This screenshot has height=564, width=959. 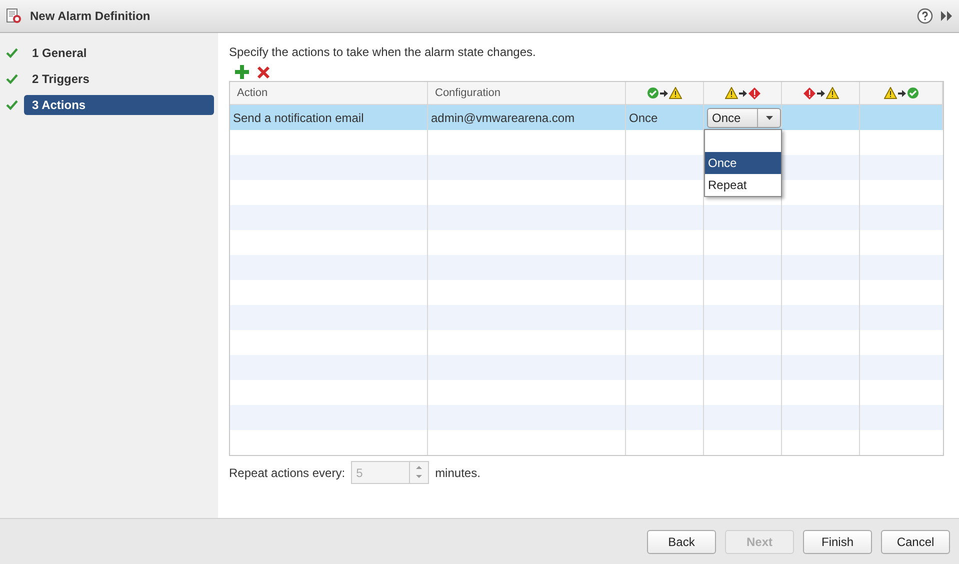 I want to click on caret-icon, so click(x=769, y=118).